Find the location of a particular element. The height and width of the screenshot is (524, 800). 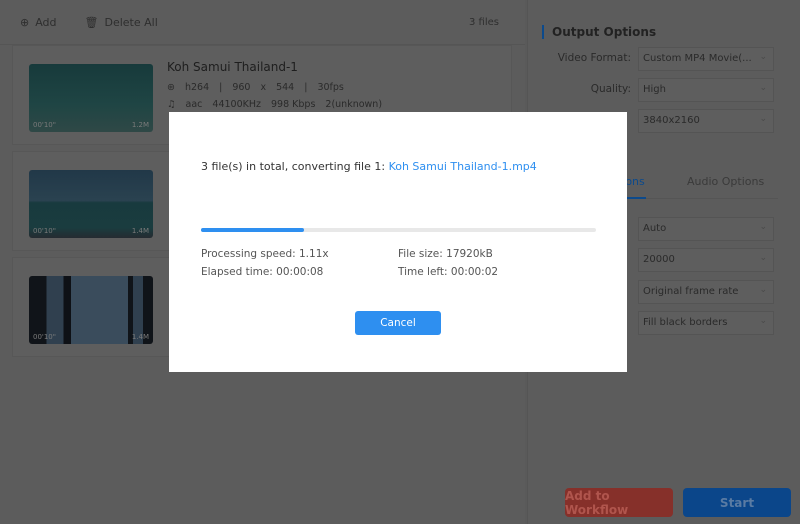

file-name: Koh Samui Thailand-1 is located at coordinates (232, 67).